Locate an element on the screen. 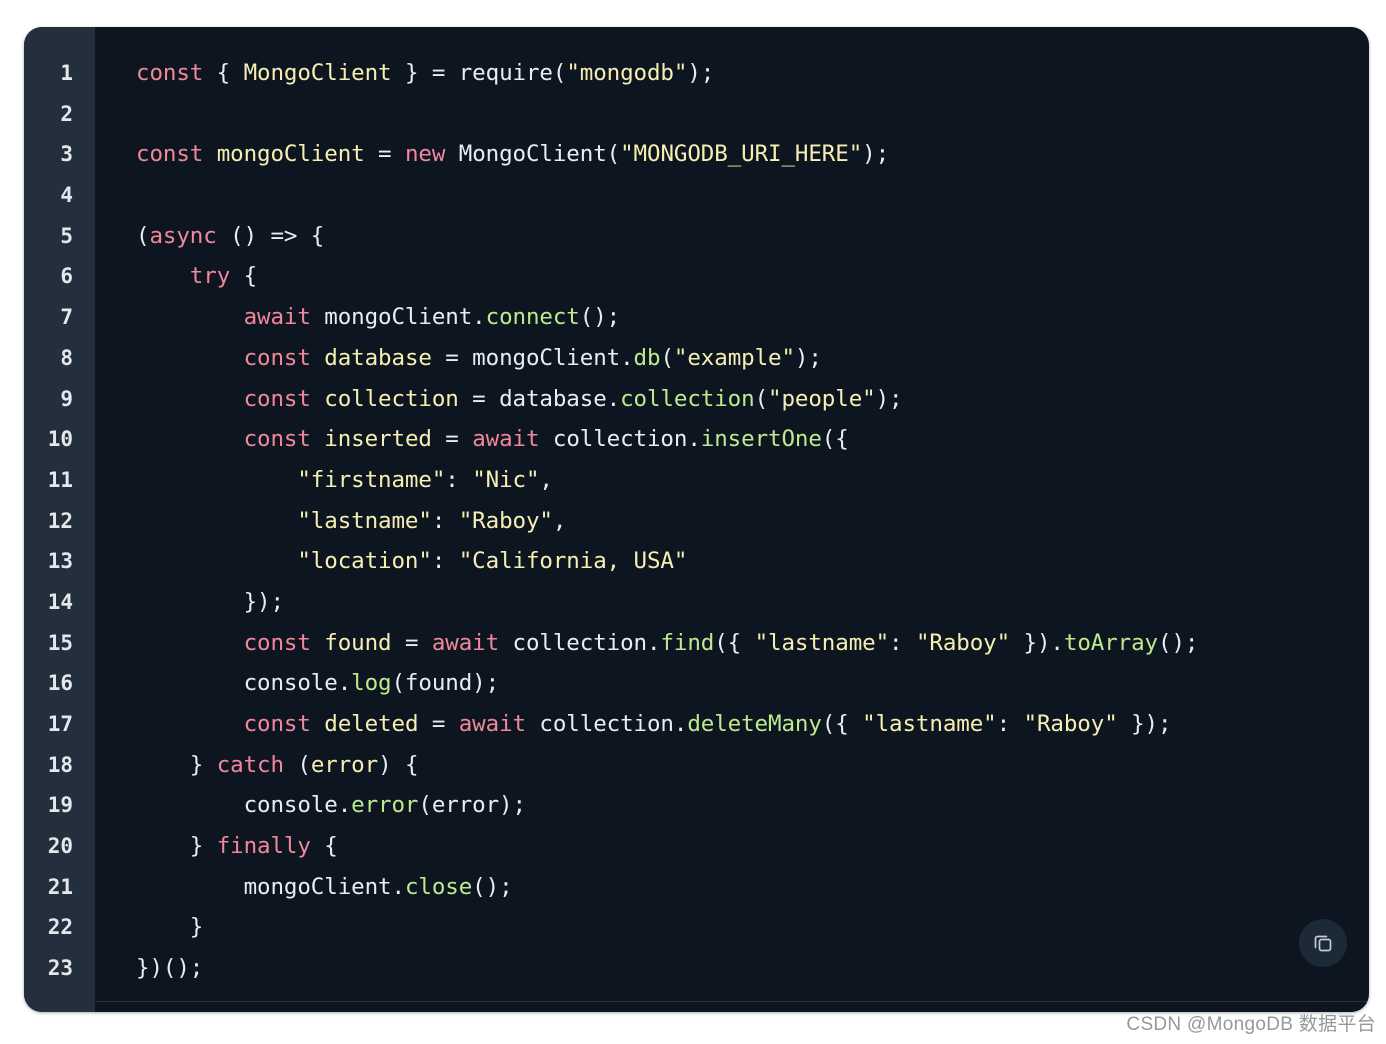 The image size is (1386, 1044). code-token: database is located at coordinates (378, 357).